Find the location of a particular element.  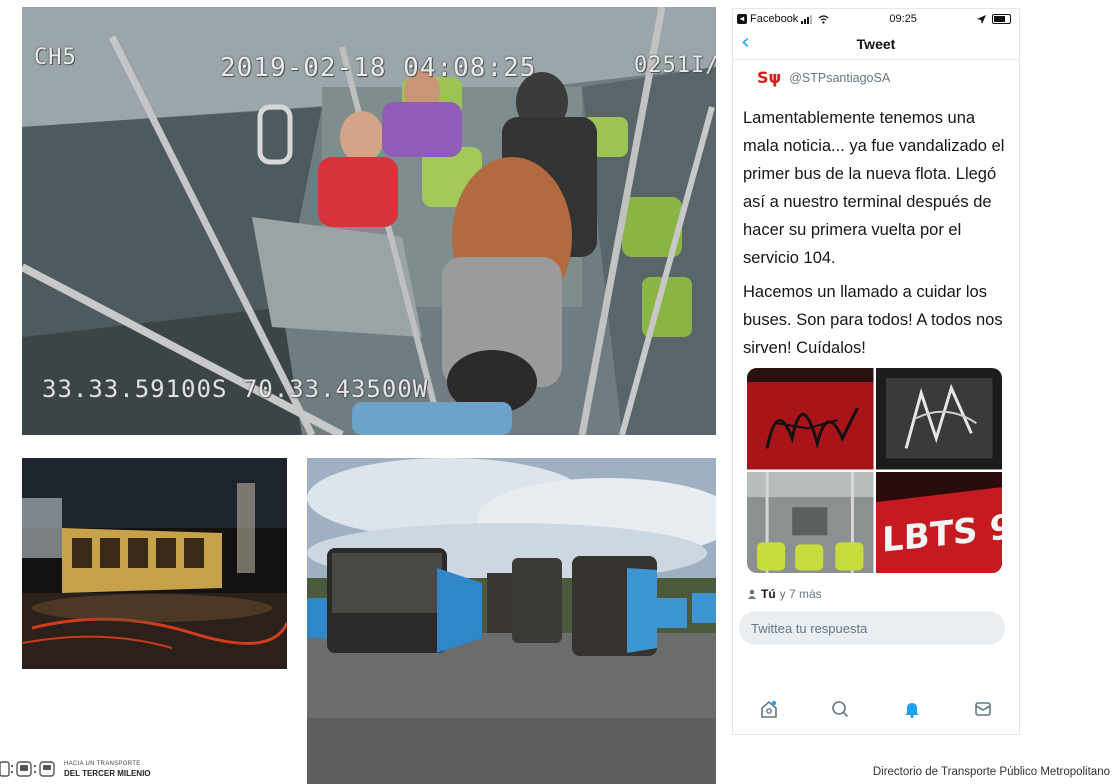

nav-title: Tweet is located at coordinates (876, 44).